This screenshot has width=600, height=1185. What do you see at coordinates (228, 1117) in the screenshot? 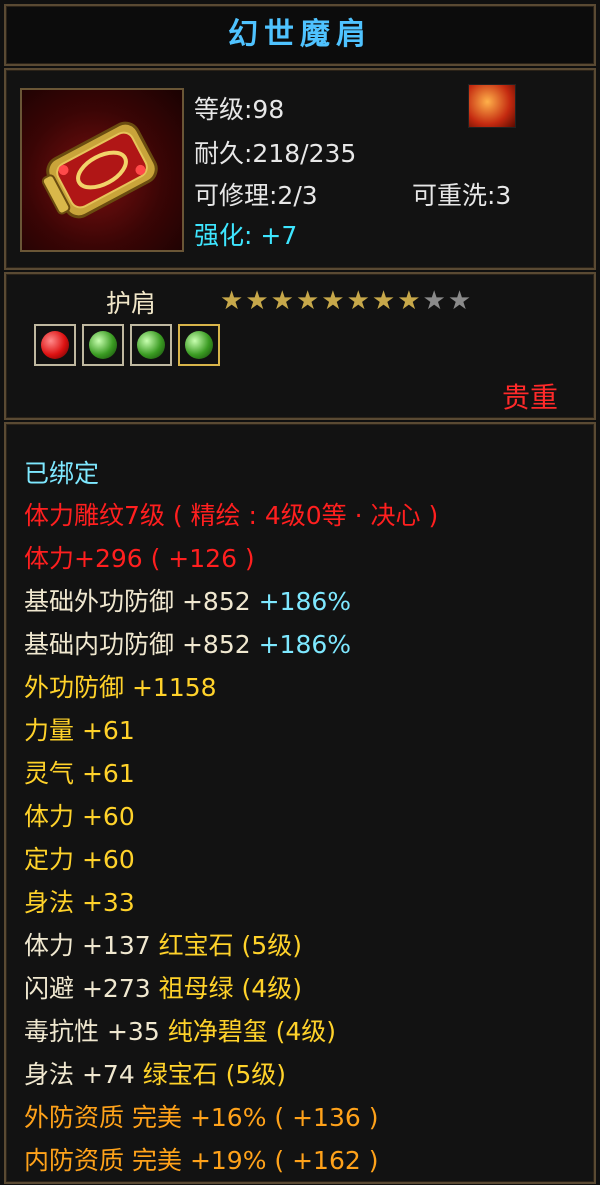
I see `aptitude-value: +16%` at bounding box center [228, 1117].